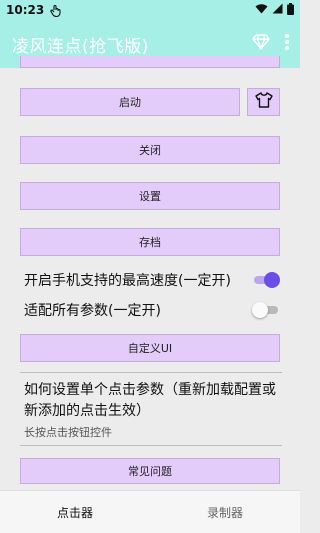  Describe the element at coordinates (75, 512) in the screenshot. I see `tab-clicker: 点击器` at that location.